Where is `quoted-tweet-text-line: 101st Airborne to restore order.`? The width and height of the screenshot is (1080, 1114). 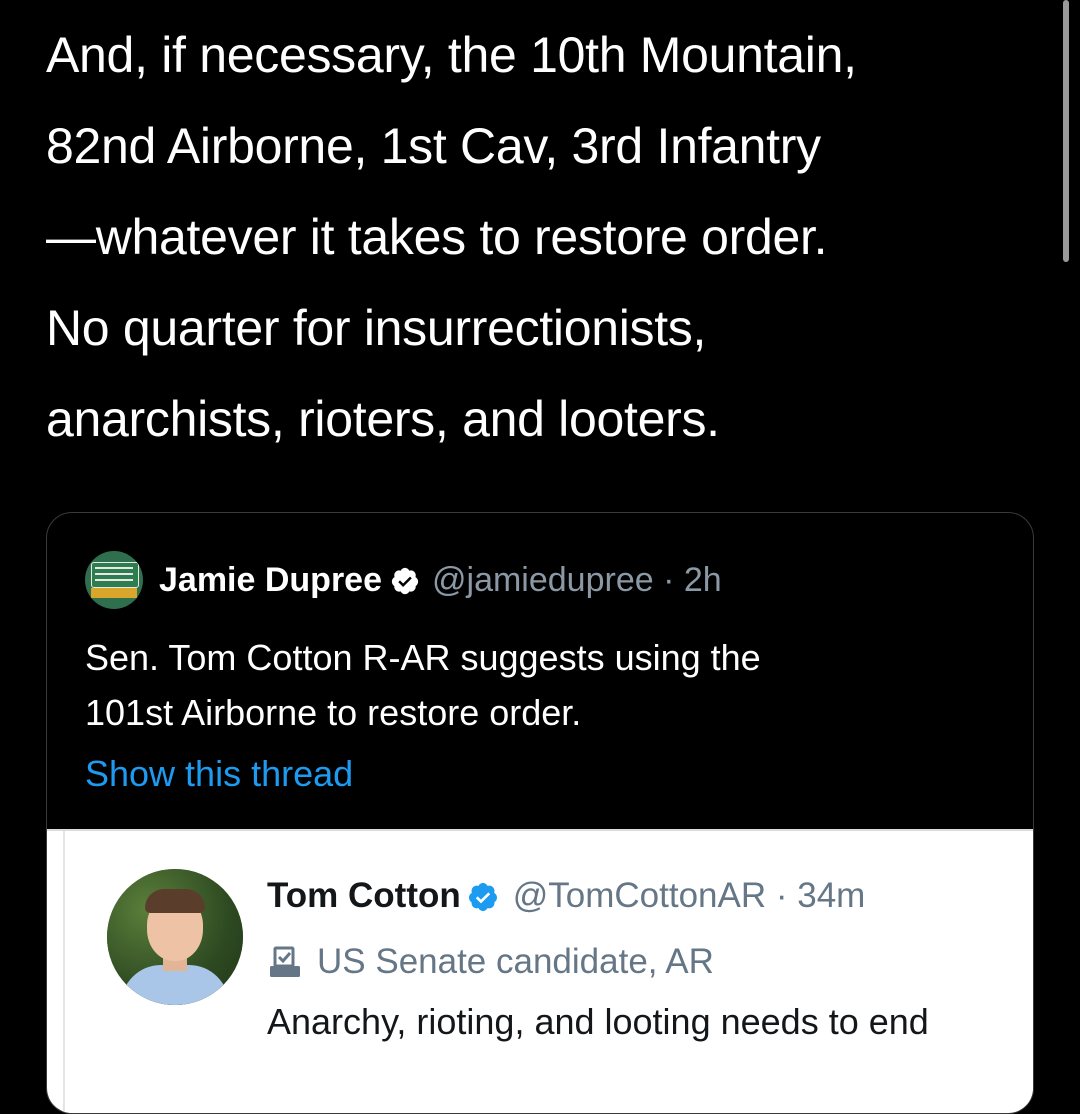
quoted-tweet-text-line: 101st Airborne to restore order. is located at coordinates (333, 712).